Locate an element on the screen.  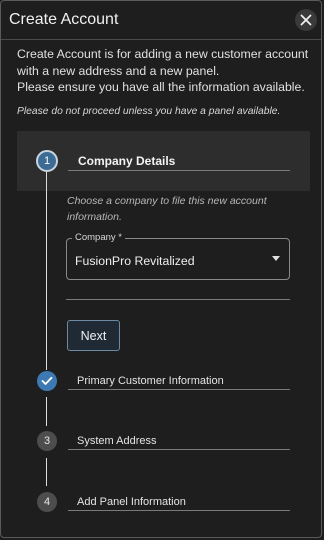
step-3-number: 3 is located at coordinates (47, 441).